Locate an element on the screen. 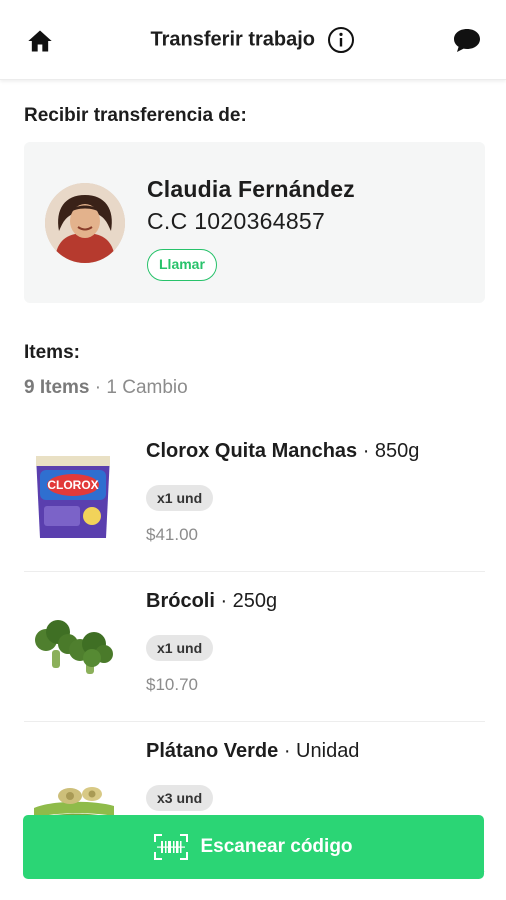 The height and width of the screenshot is (900, 506). item-name: Plátano Verde · Unidad is located at coordinates (252, 751).